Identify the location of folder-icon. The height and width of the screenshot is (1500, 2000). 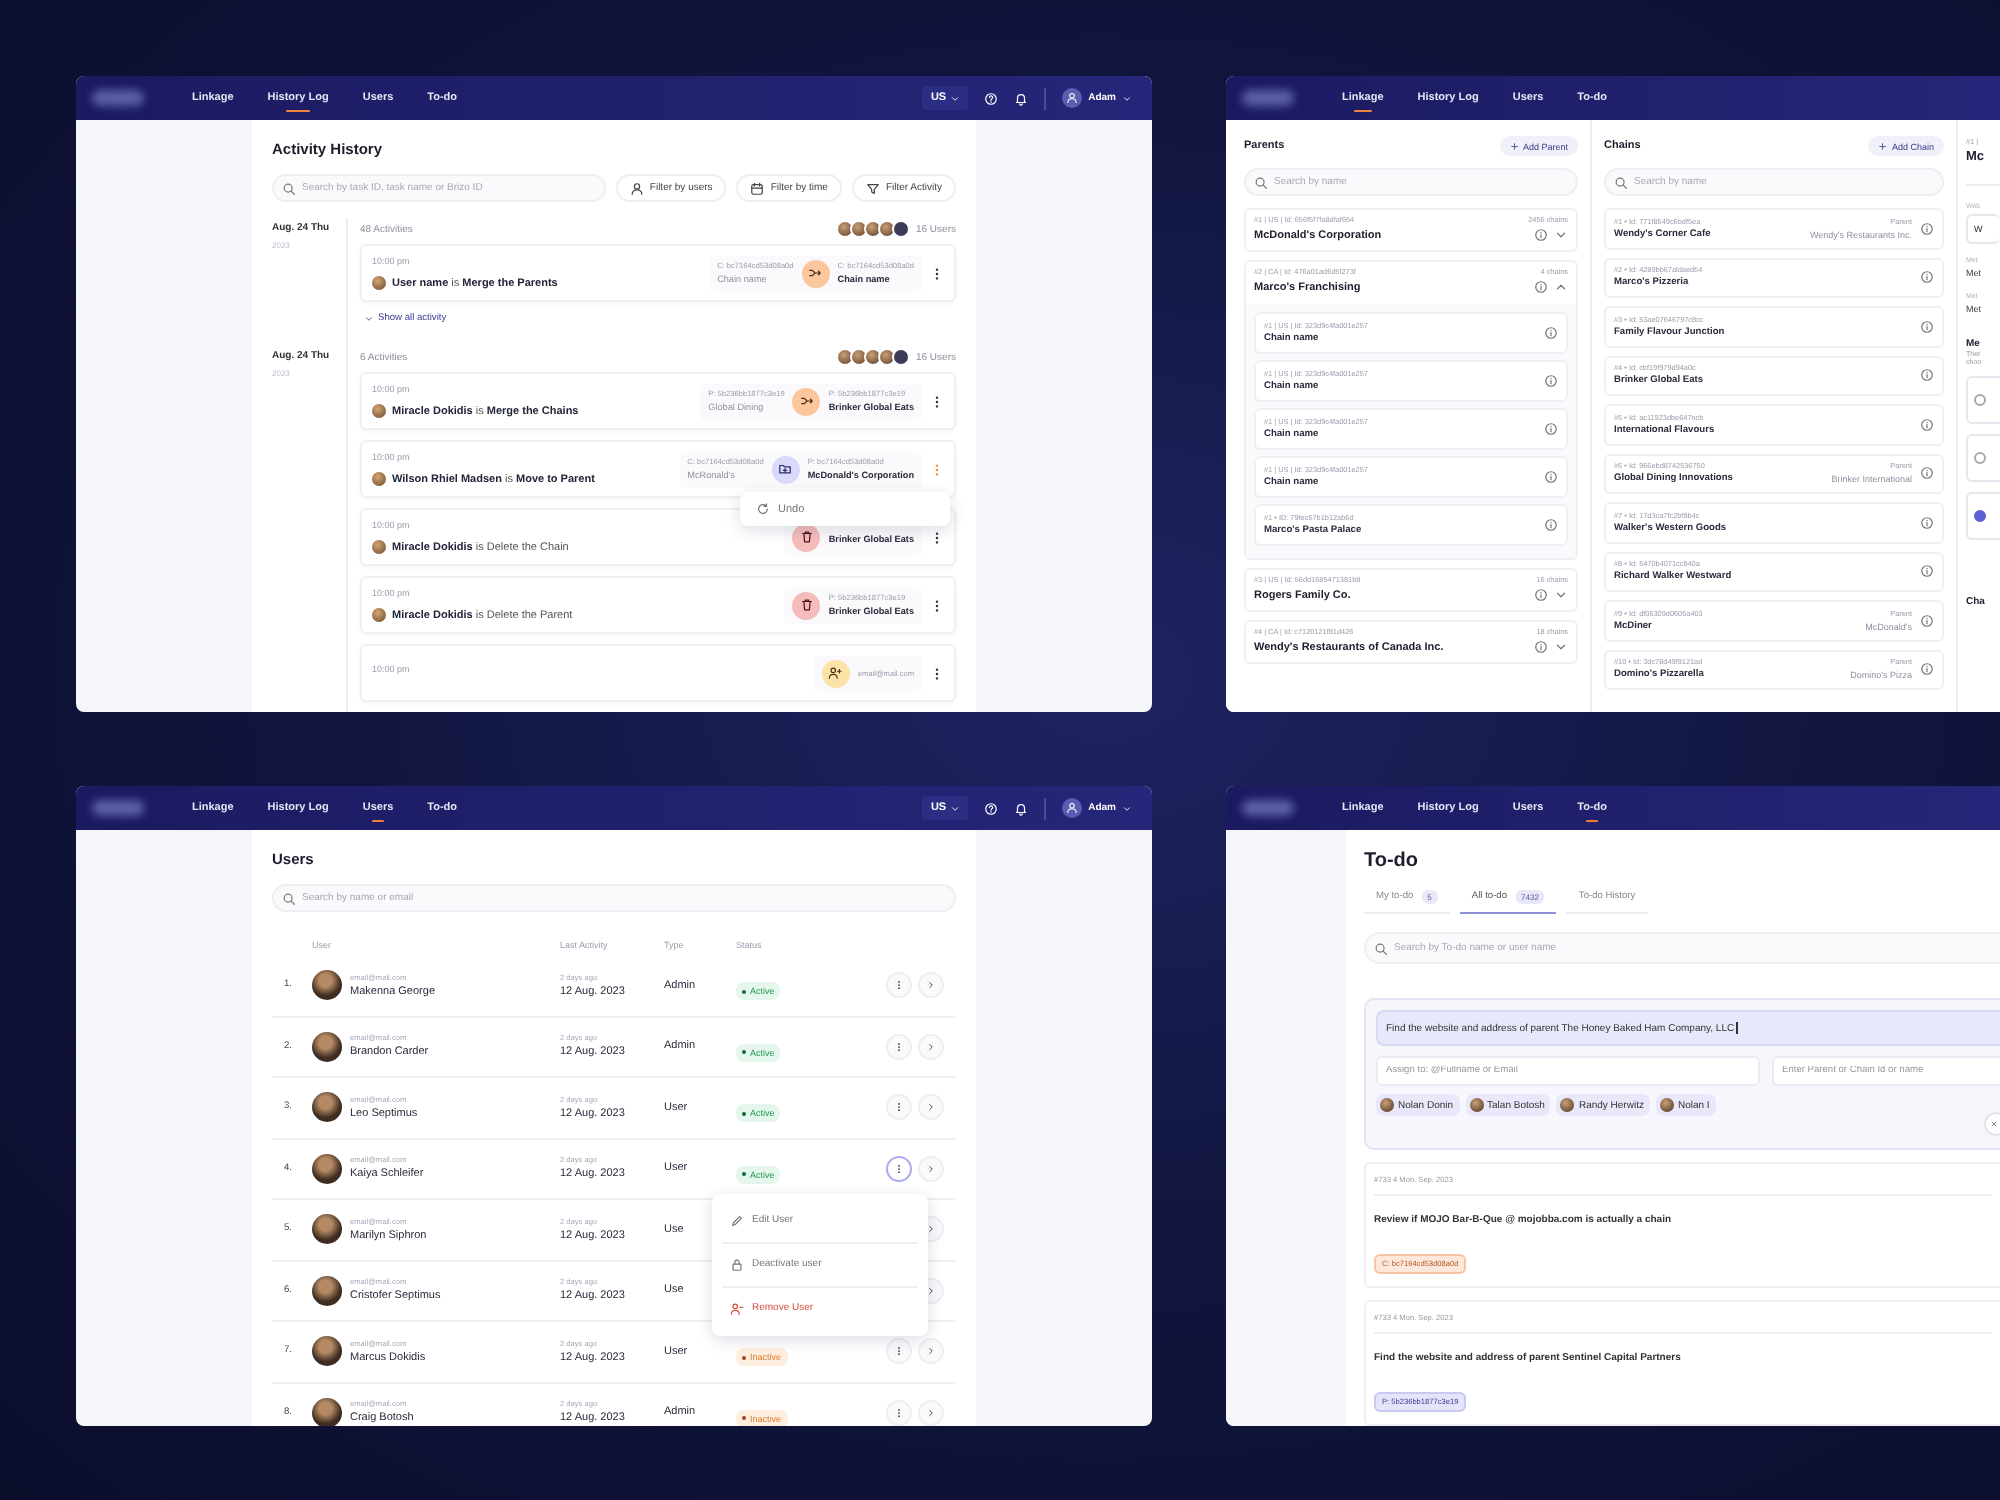
(785, 469).